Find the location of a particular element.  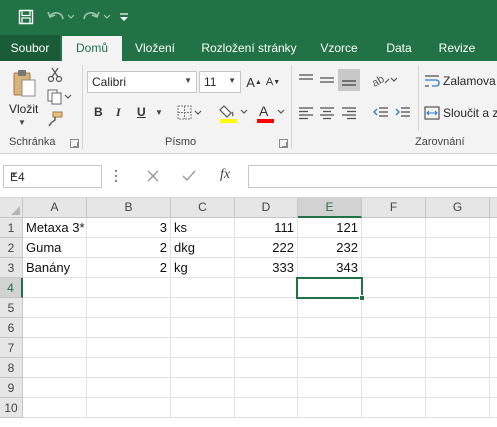

cell-d4 is located at coordinates (266, 288).